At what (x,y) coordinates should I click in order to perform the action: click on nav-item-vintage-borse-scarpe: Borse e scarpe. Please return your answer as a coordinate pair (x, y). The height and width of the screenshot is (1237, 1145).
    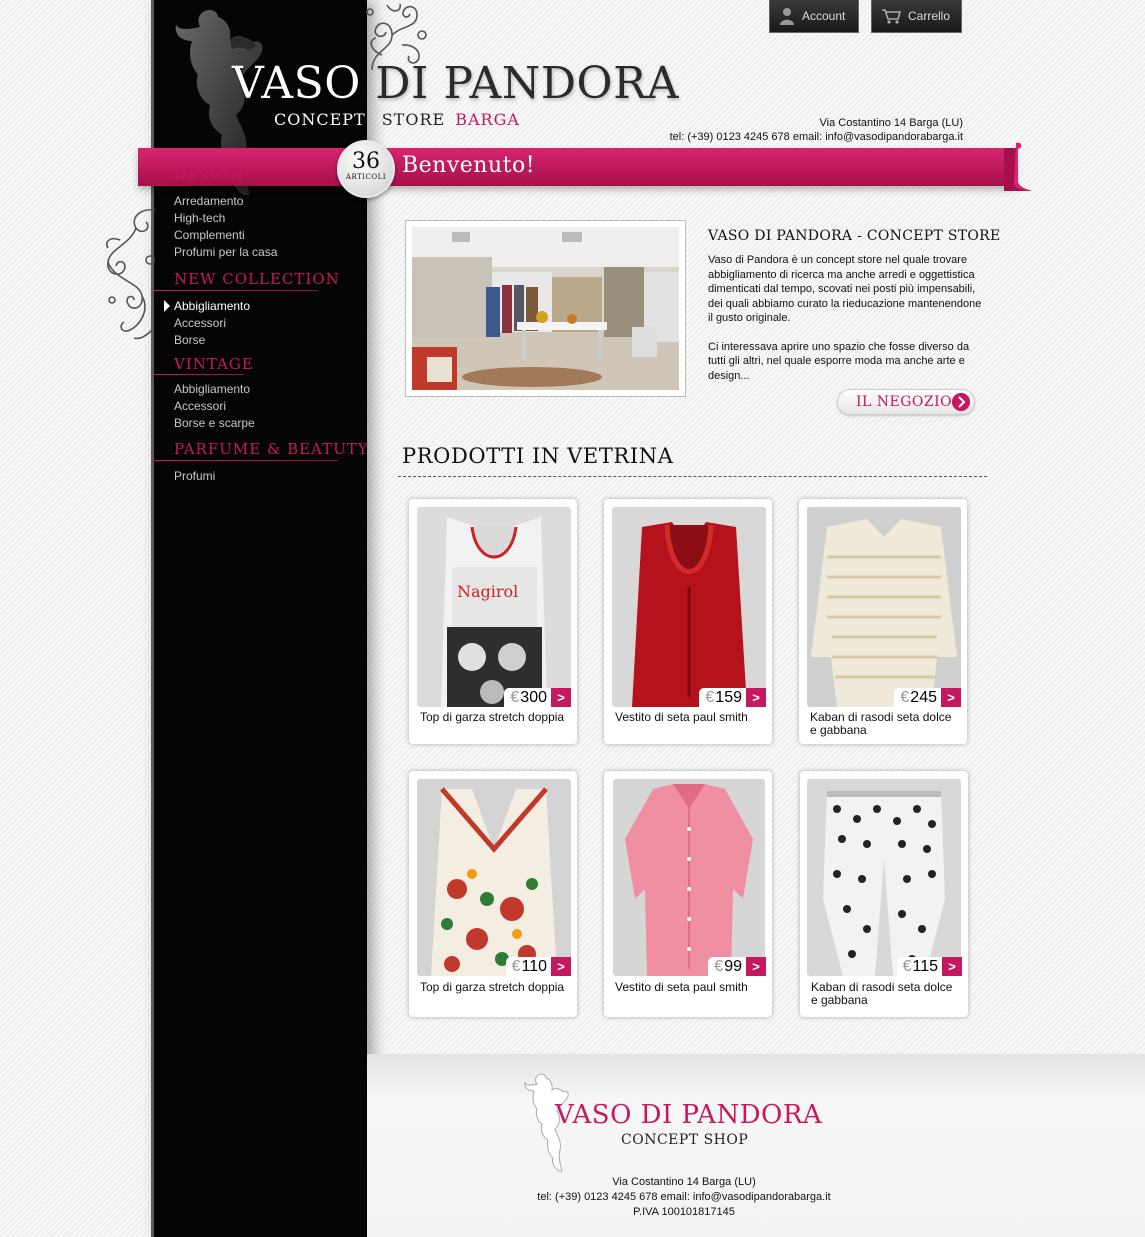
    Looking at the image, I should click on (214, 423).